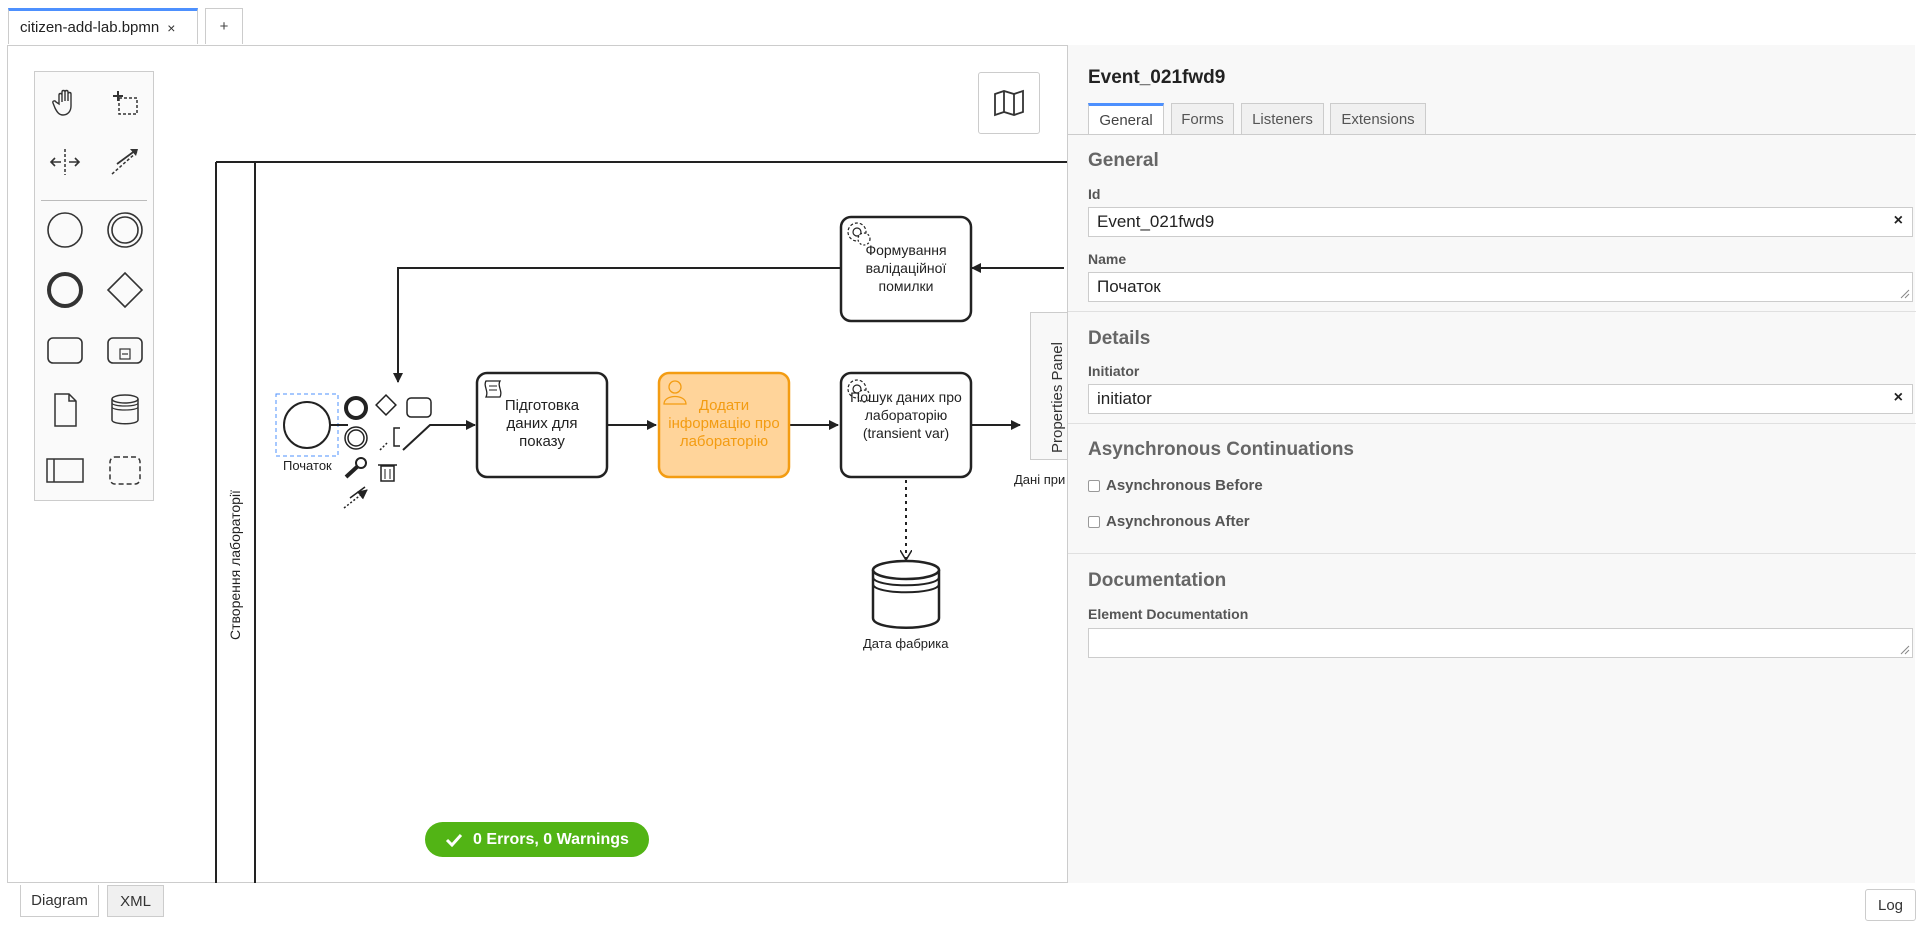  What do you see at coordinates (1157, 580) in the screenshot?
I see `group-documentation-title: Documentation` at bounding box center [1157, 580].